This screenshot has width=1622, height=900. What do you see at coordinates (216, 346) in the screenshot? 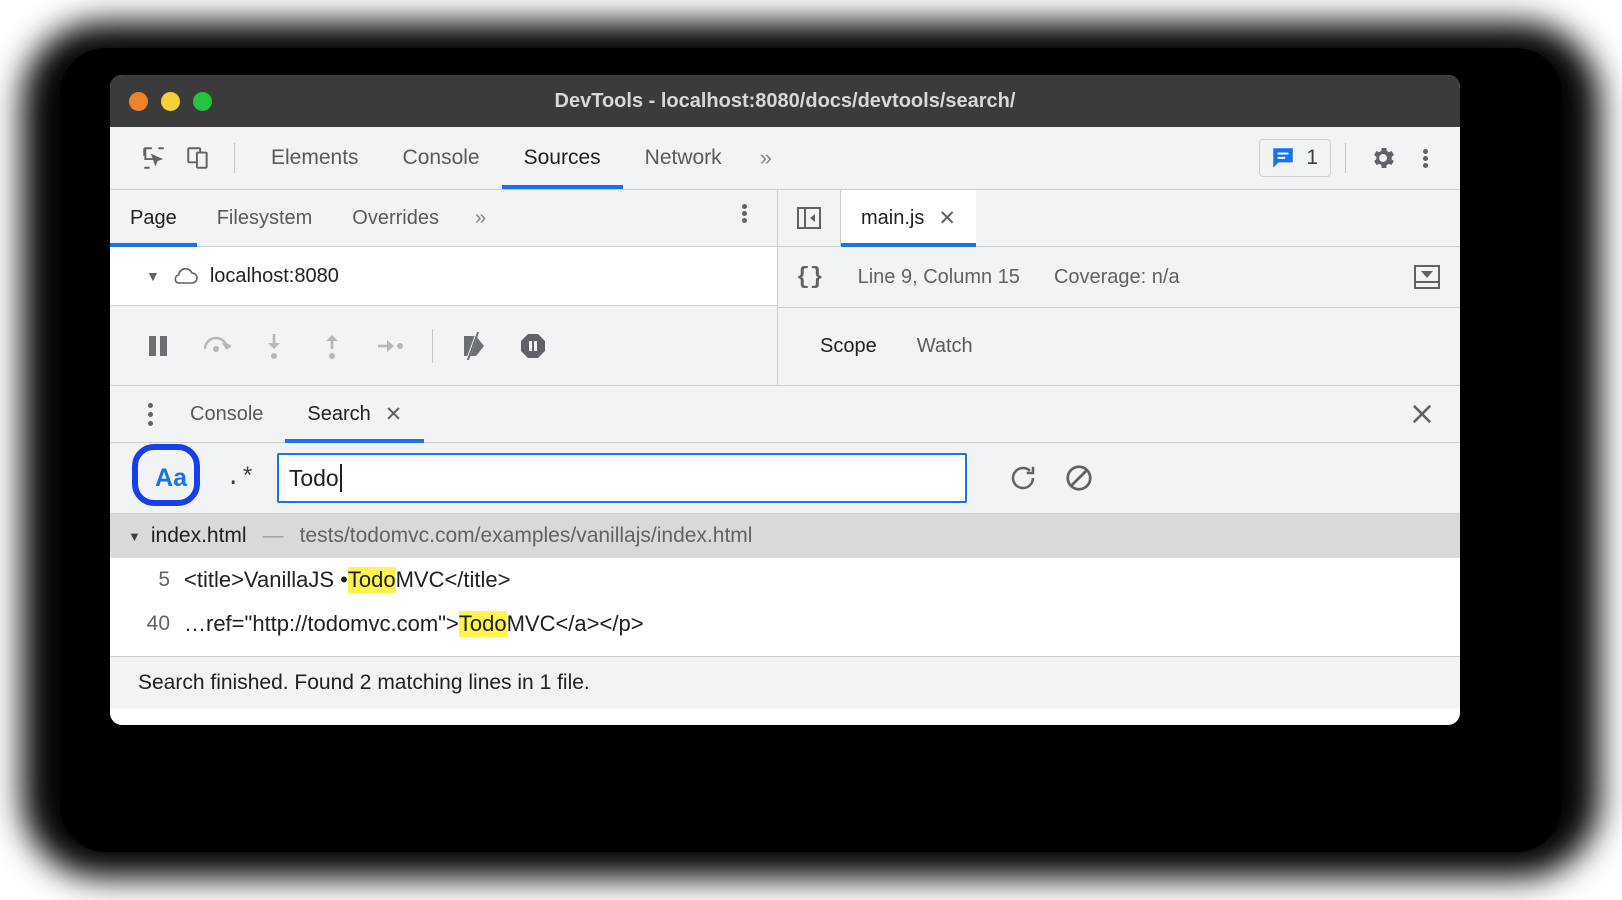
I see `step-over-icon` at bounding box center [216, 346].